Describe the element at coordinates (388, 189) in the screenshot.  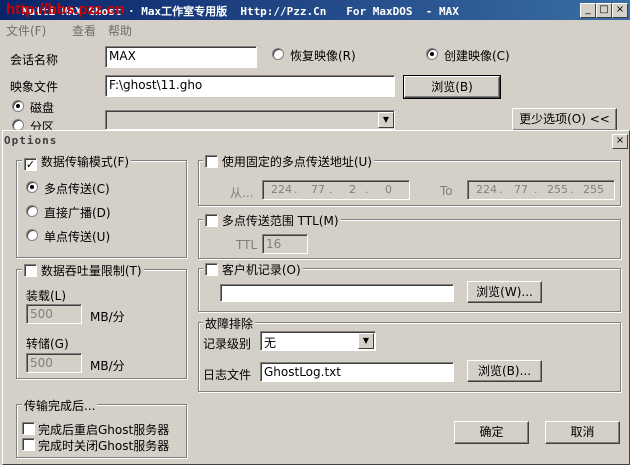
I see `from-ip-octet: 0` at that location.